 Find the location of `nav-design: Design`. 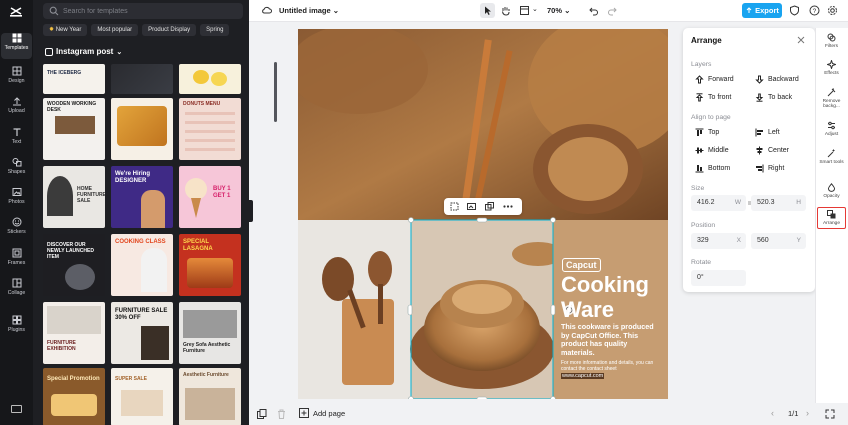

nav-design: Design is located at coordinates (16, 79).